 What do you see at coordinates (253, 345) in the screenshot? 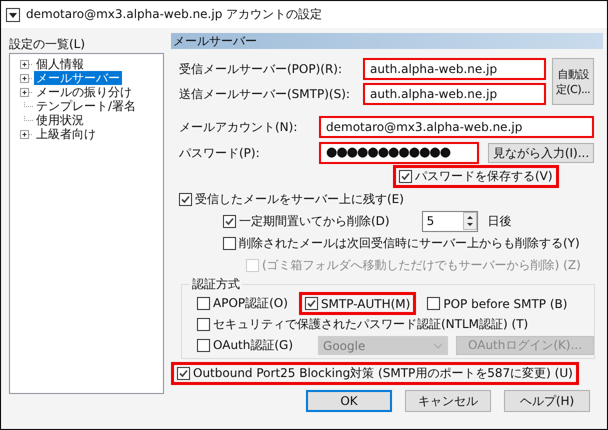
I see `checkbox-label: OAuth認証(G)` at bounding box center [253, 345].